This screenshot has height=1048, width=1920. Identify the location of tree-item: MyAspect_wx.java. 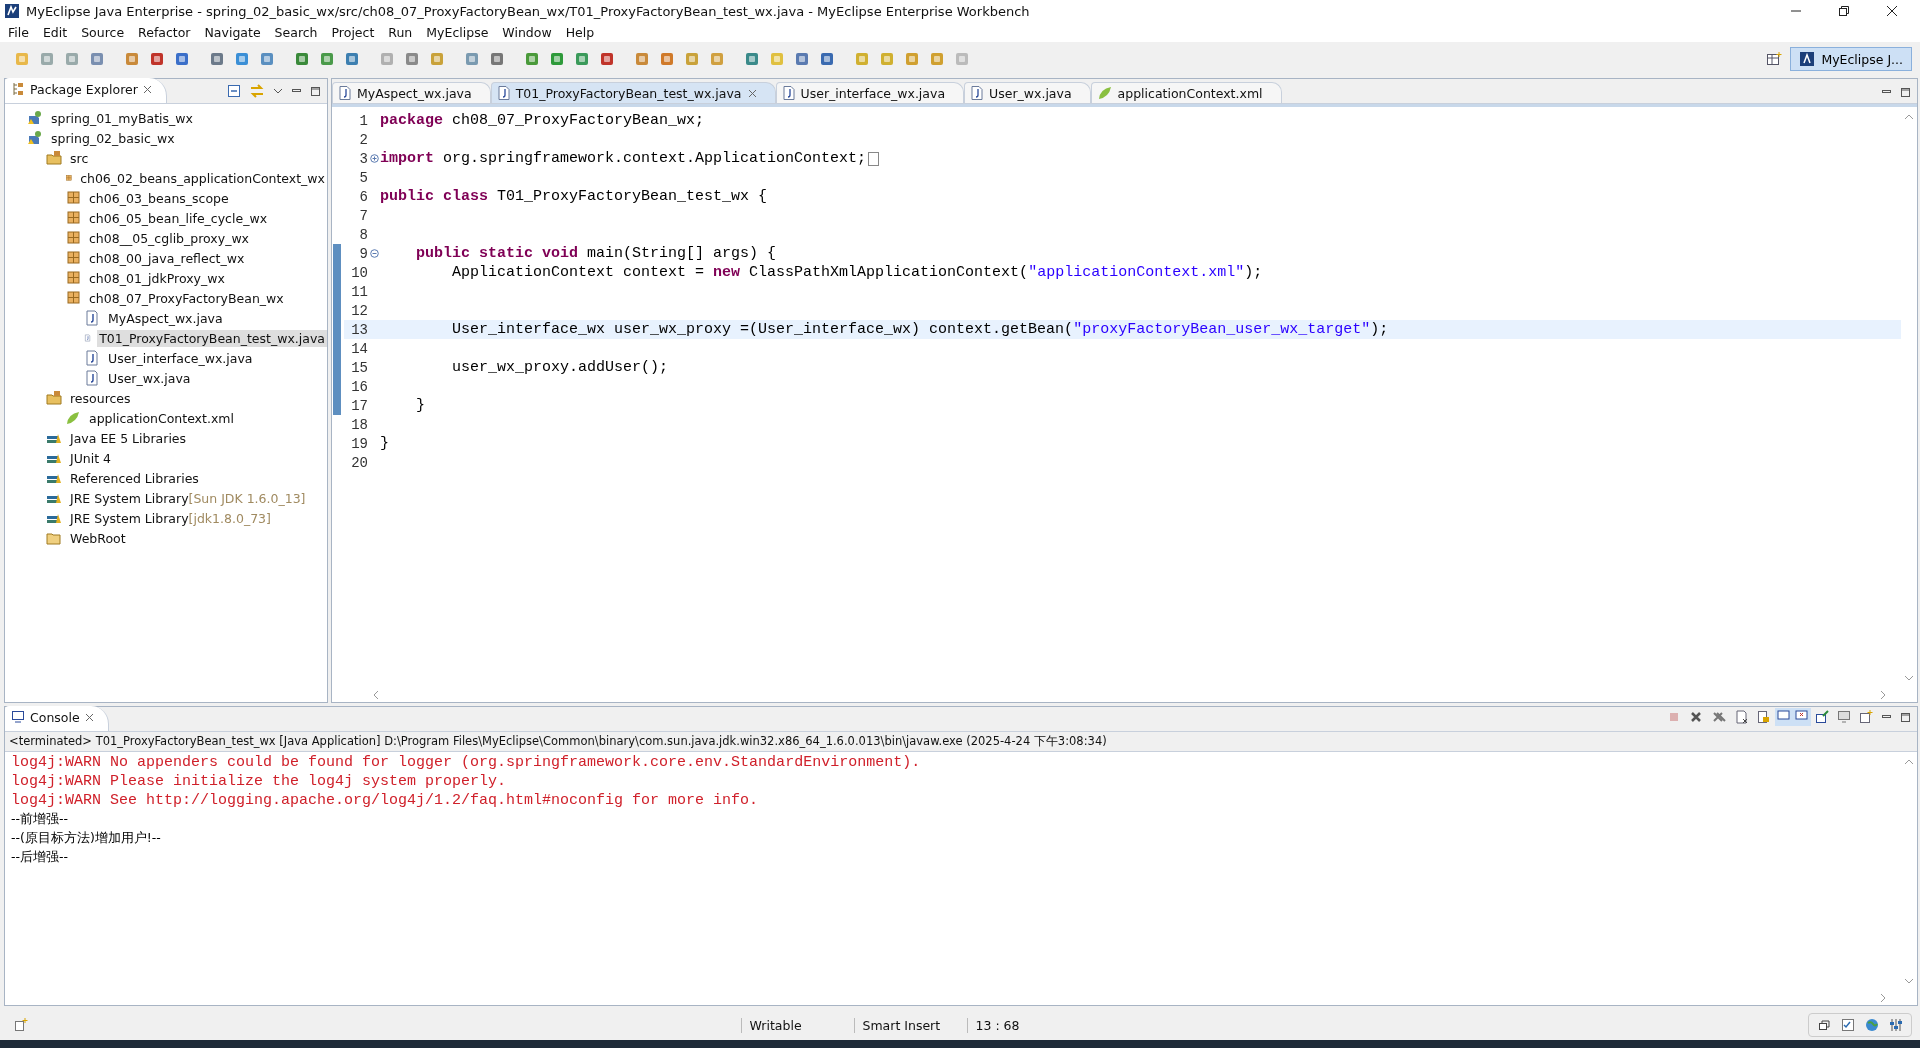
(165, 318).